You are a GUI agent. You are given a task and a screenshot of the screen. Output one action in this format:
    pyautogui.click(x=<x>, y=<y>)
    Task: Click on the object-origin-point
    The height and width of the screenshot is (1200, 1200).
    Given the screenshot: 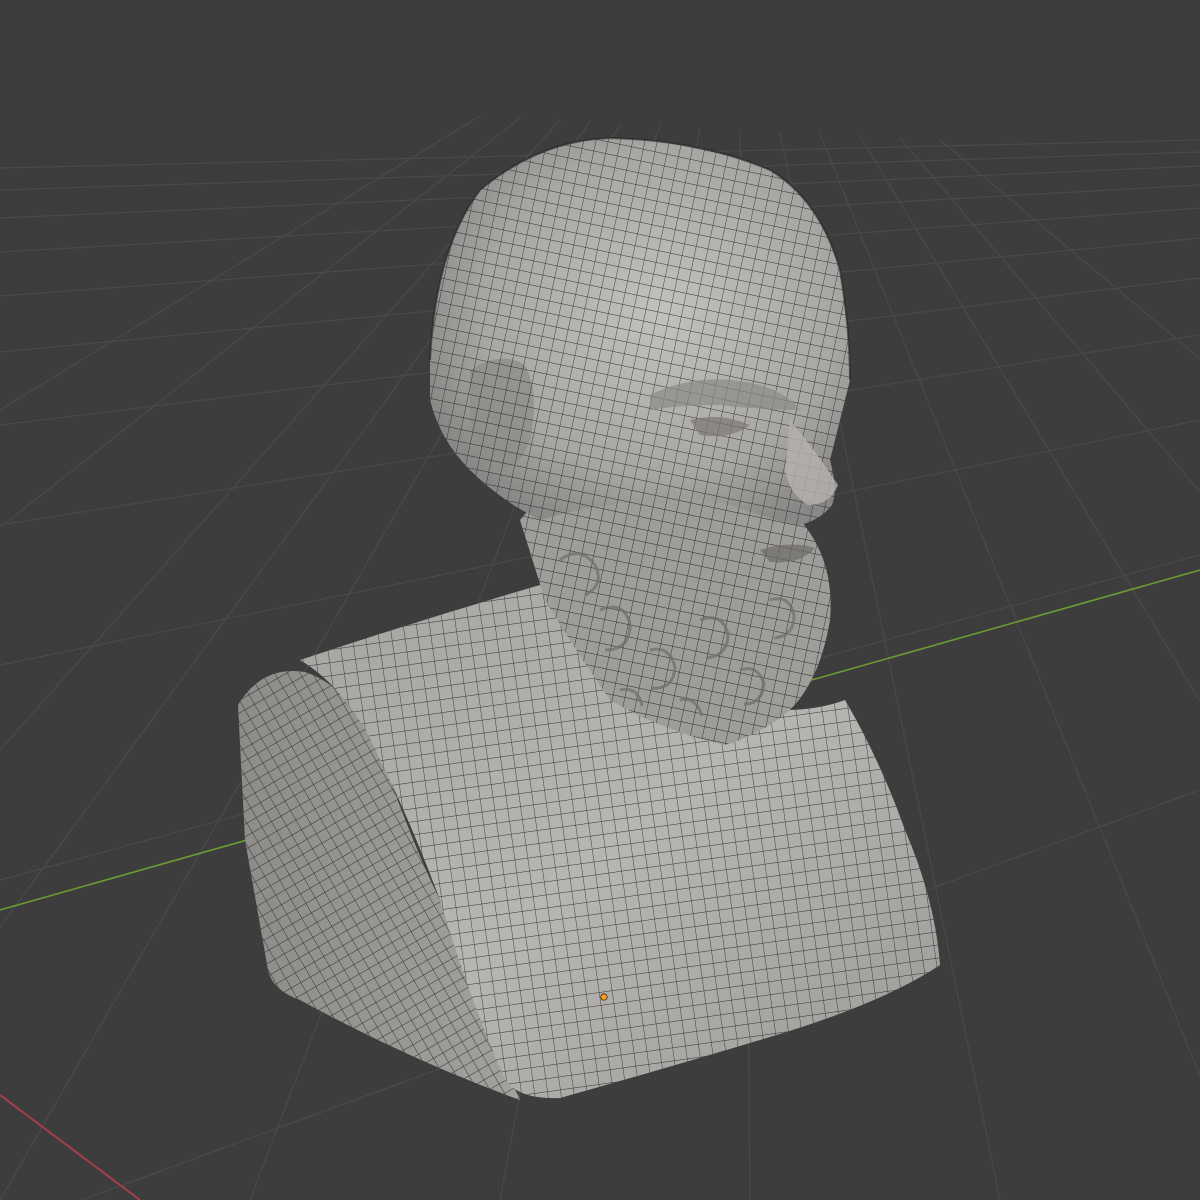 What is the action you would take?
    pyautogui.click(x=604, y=997)
    